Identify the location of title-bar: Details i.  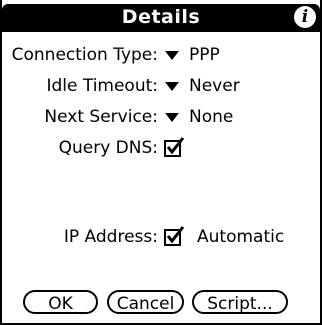
(161, 18).